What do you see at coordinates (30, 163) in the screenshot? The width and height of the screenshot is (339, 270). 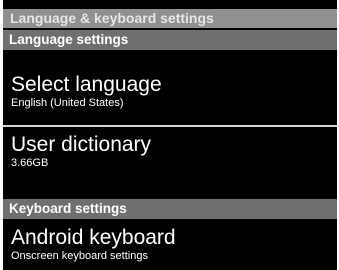 I see `user-dictionary-summary: 3.66GB` at bounding box center [30, 163].